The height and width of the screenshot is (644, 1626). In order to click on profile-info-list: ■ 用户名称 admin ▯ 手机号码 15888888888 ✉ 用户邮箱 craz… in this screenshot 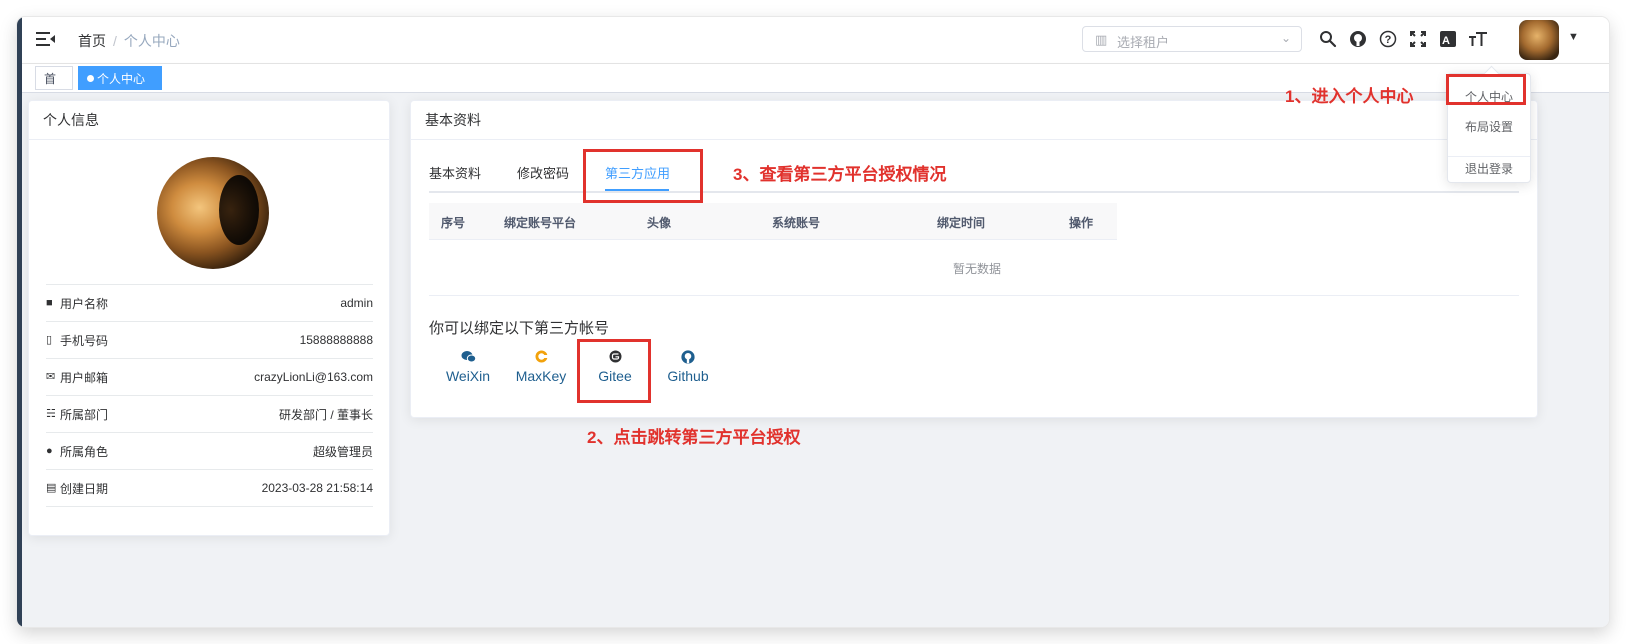, I will do `click(209, 395)`.